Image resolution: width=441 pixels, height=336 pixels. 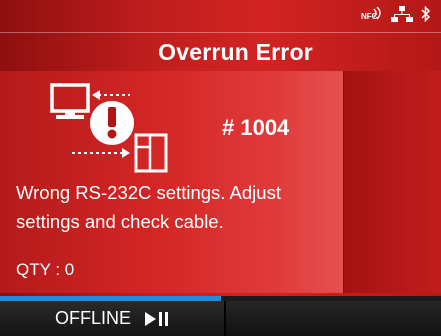 What do you see at coordinates (235, 51) in the screenshot?
I see `page-title: Overrun Error` at bounding box center [235, 51].